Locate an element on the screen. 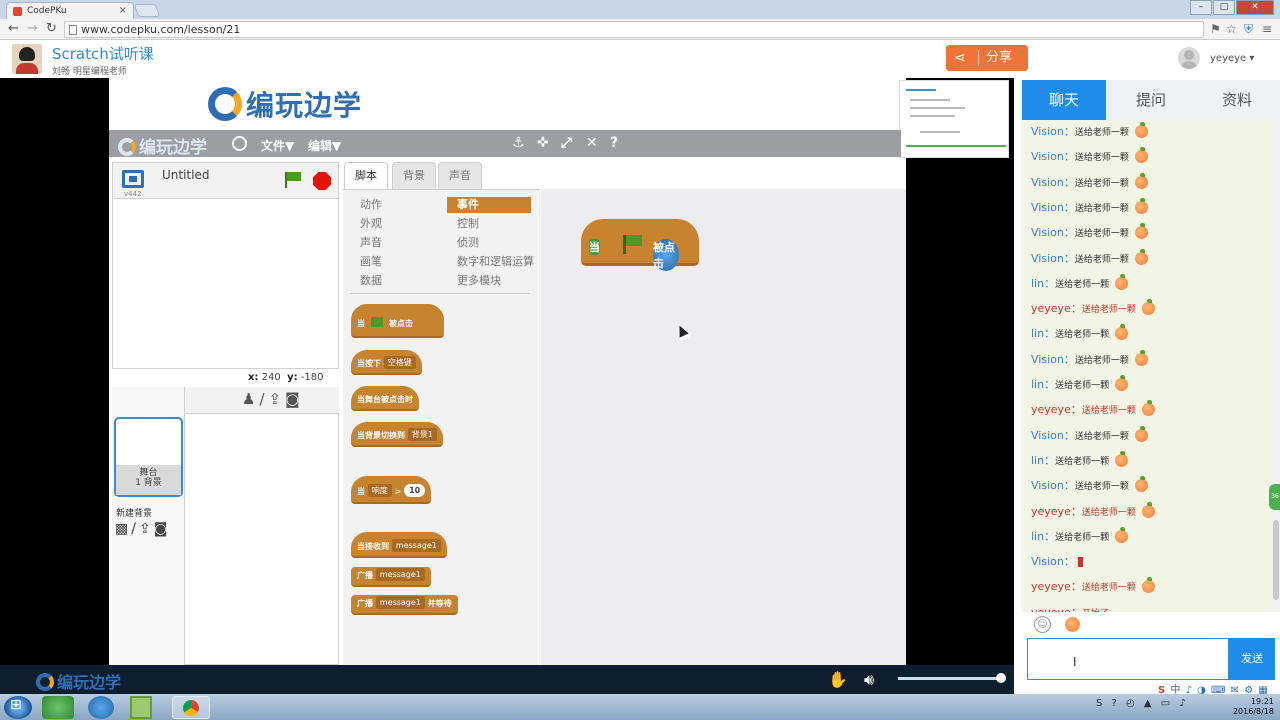  tab-questions: 提问 is located at coordinates (1151, 100).